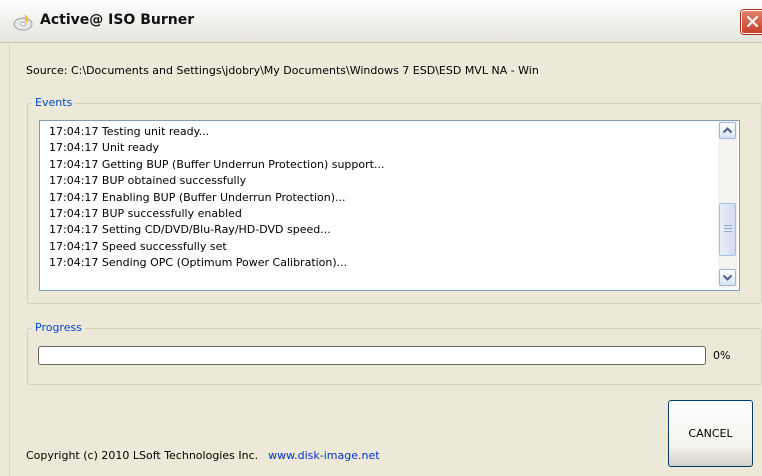  Describe the element at coordinates (104, 148) in the screenshot. I see `list-item: 17:04:17 Unit ready` at that location.